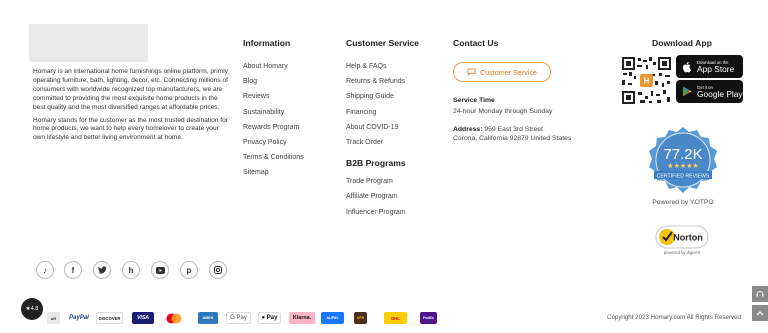 The width and height of the screenshot is (768, 333). What do you see at coordinates (53, 318) in the screenshot?
I see `payment-affirm-icon: aff` at bounding box center [53, 318].